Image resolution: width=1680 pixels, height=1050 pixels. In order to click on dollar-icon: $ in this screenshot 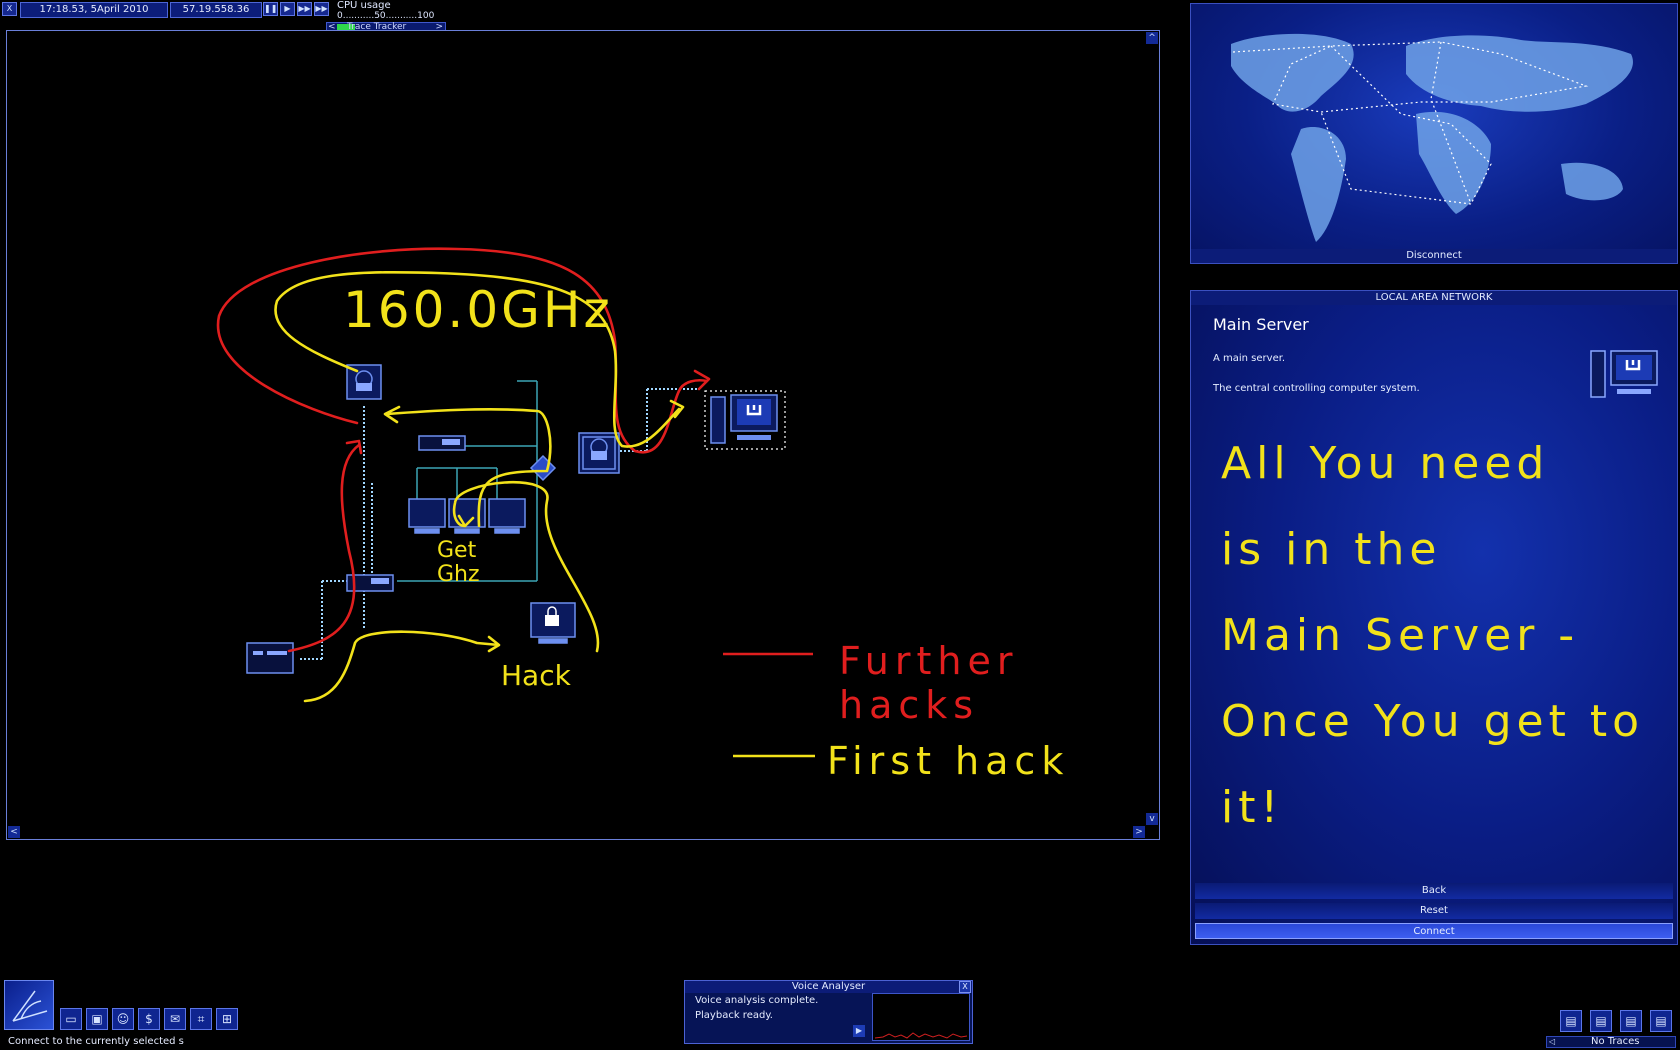, I will do `click(149, 1019)`.